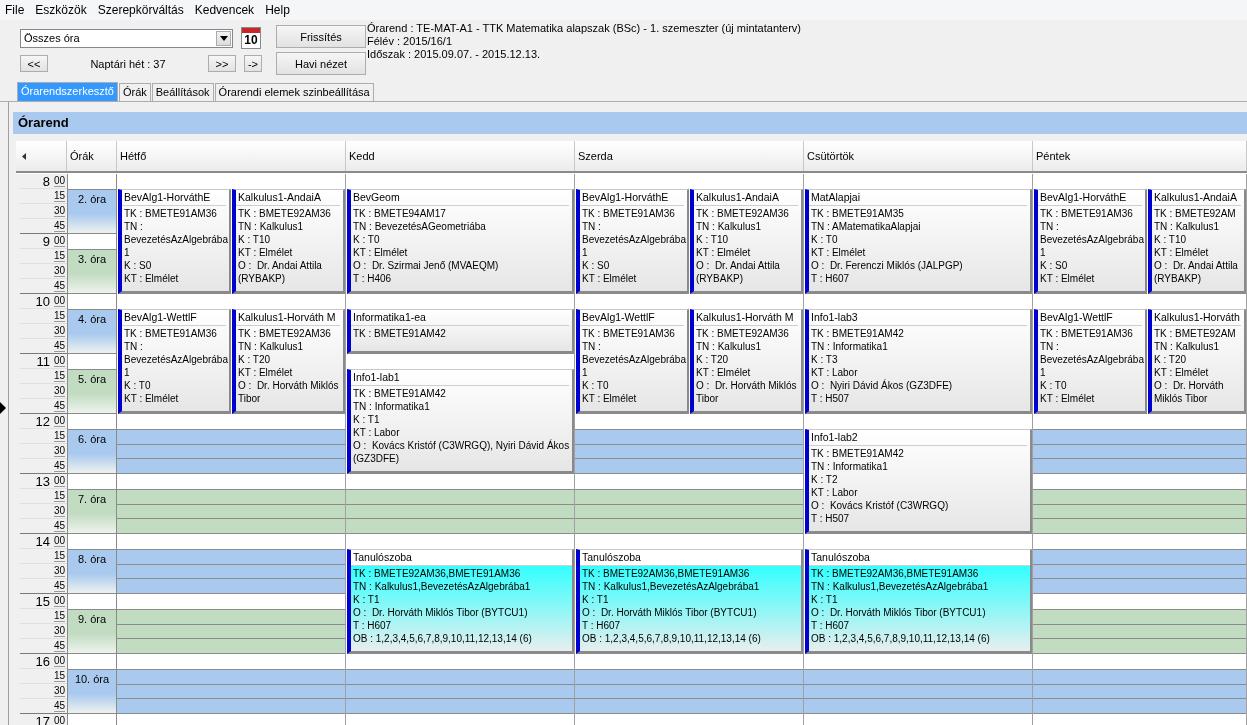  Describe the element at coordinates (441, 612) in the screenshot. I see `event-detail: O : Dr. Horváth Miklós Tibor (BYTCU1)` at that location.